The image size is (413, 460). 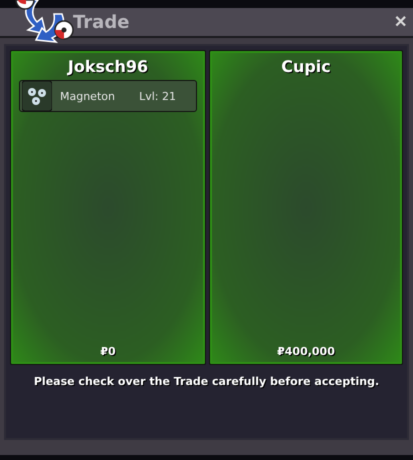 What do you see at coordinates (101, 22) in the screenshot?
I see `window-title: Trade` at bounding box center [101, 22].